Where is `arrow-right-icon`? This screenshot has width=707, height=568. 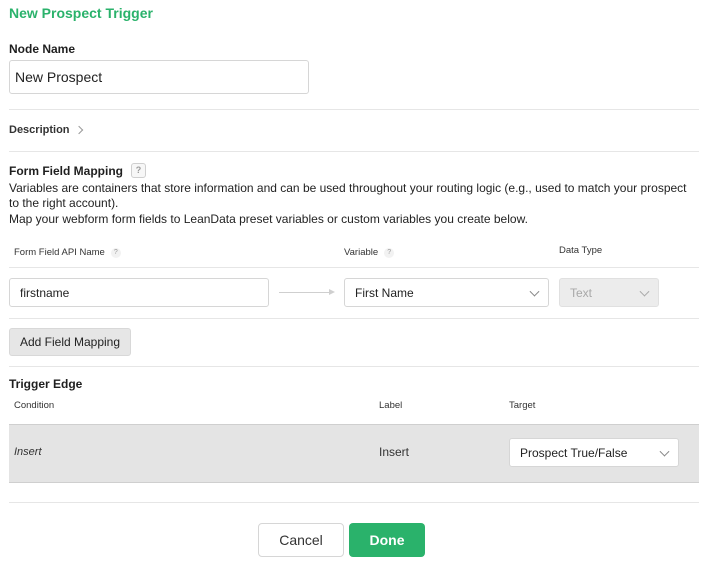 arrow-right-icon is located at coordinates (307, 292).